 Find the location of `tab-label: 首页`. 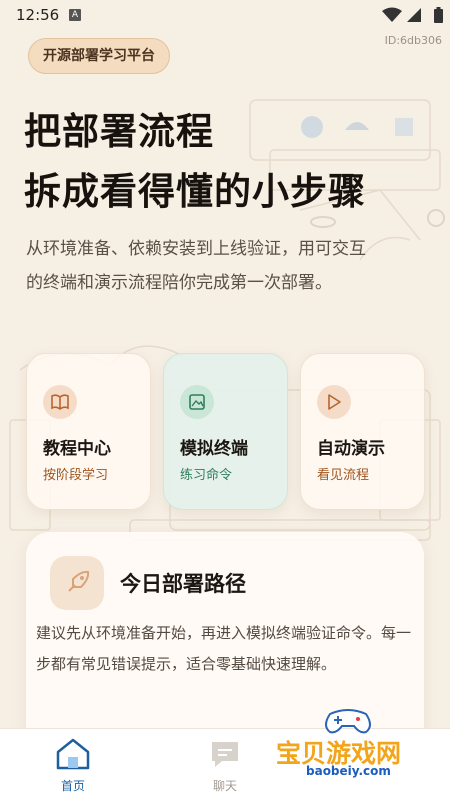

tab-label: 首页 is located at coordinates (72, 786).